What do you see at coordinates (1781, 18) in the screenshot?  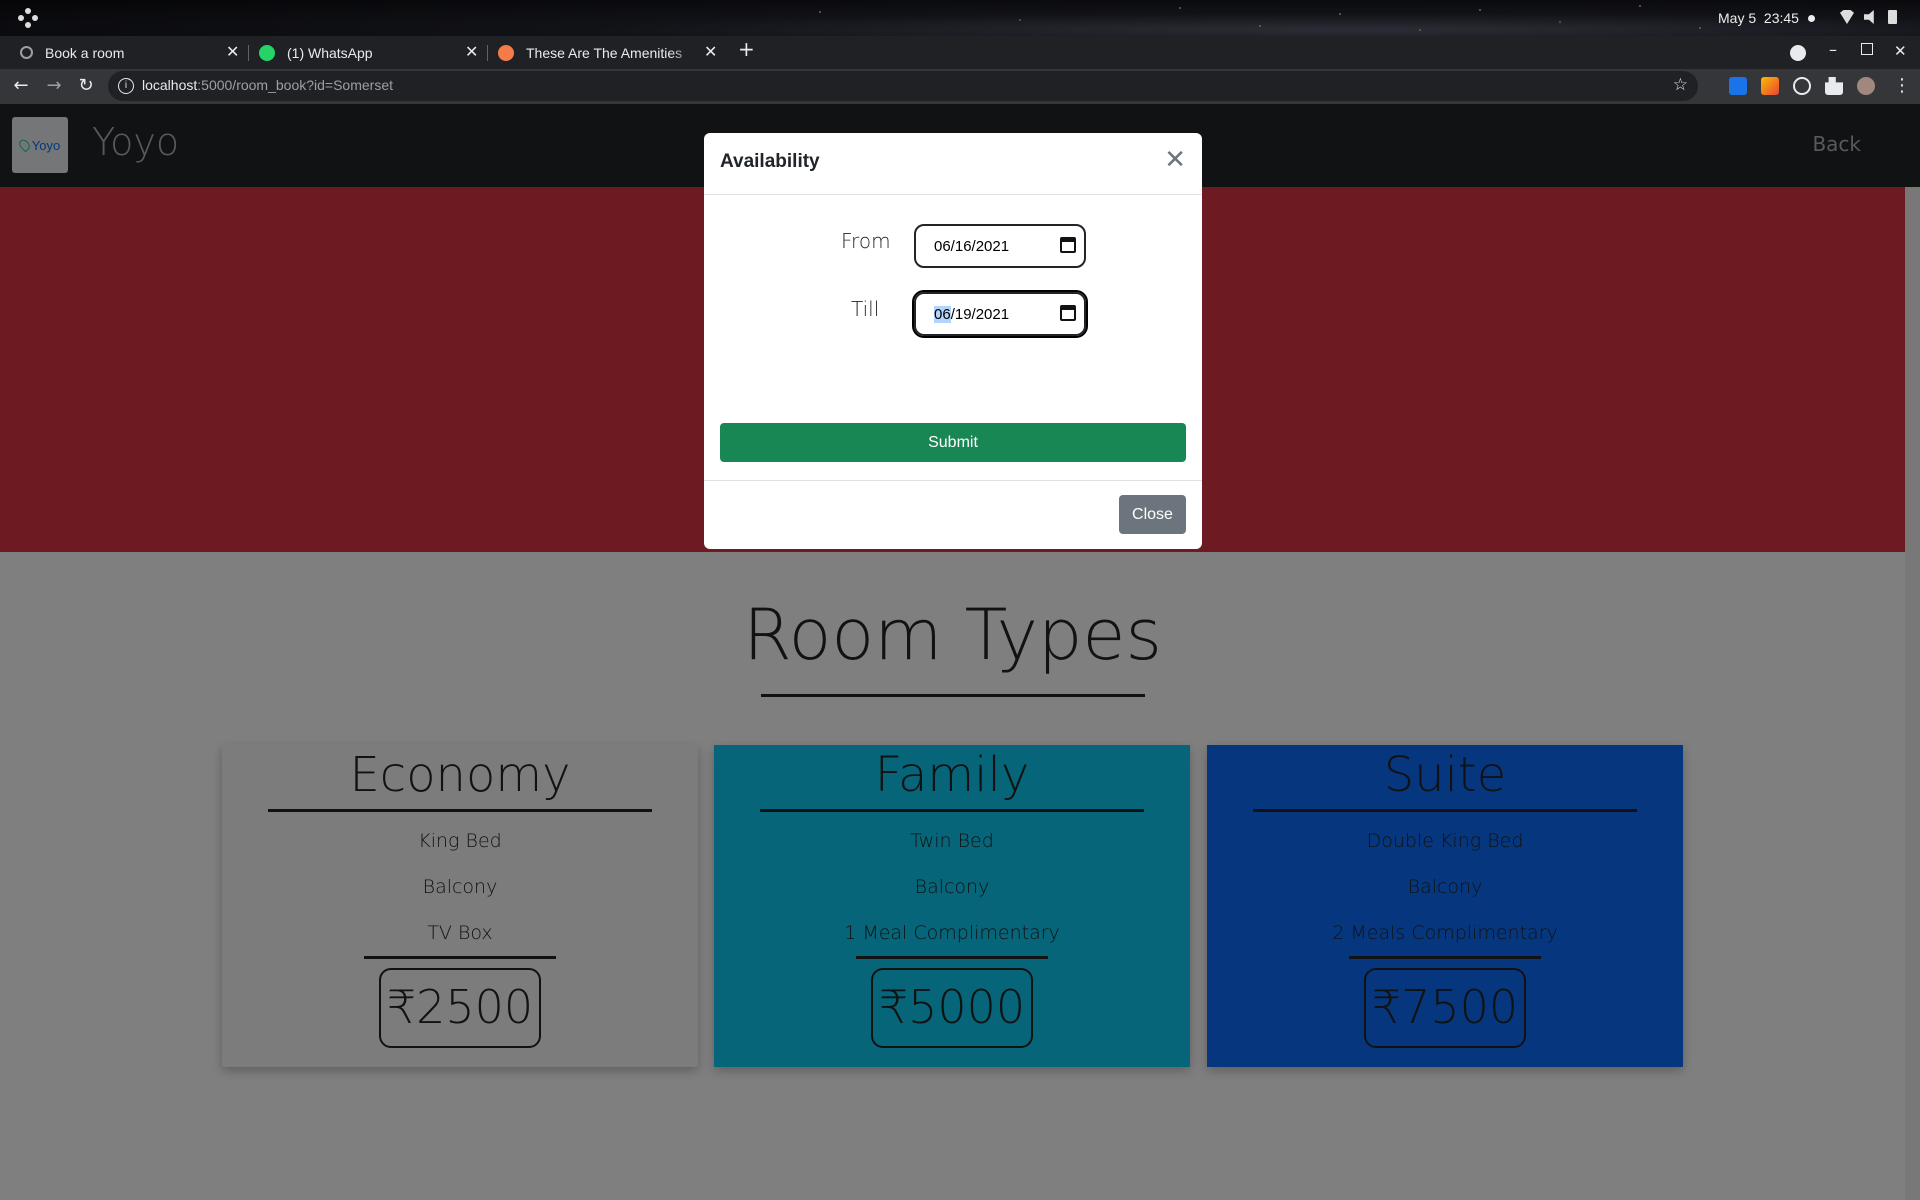 I see `os-time: 23:45` at bounding box center [1781, 18].